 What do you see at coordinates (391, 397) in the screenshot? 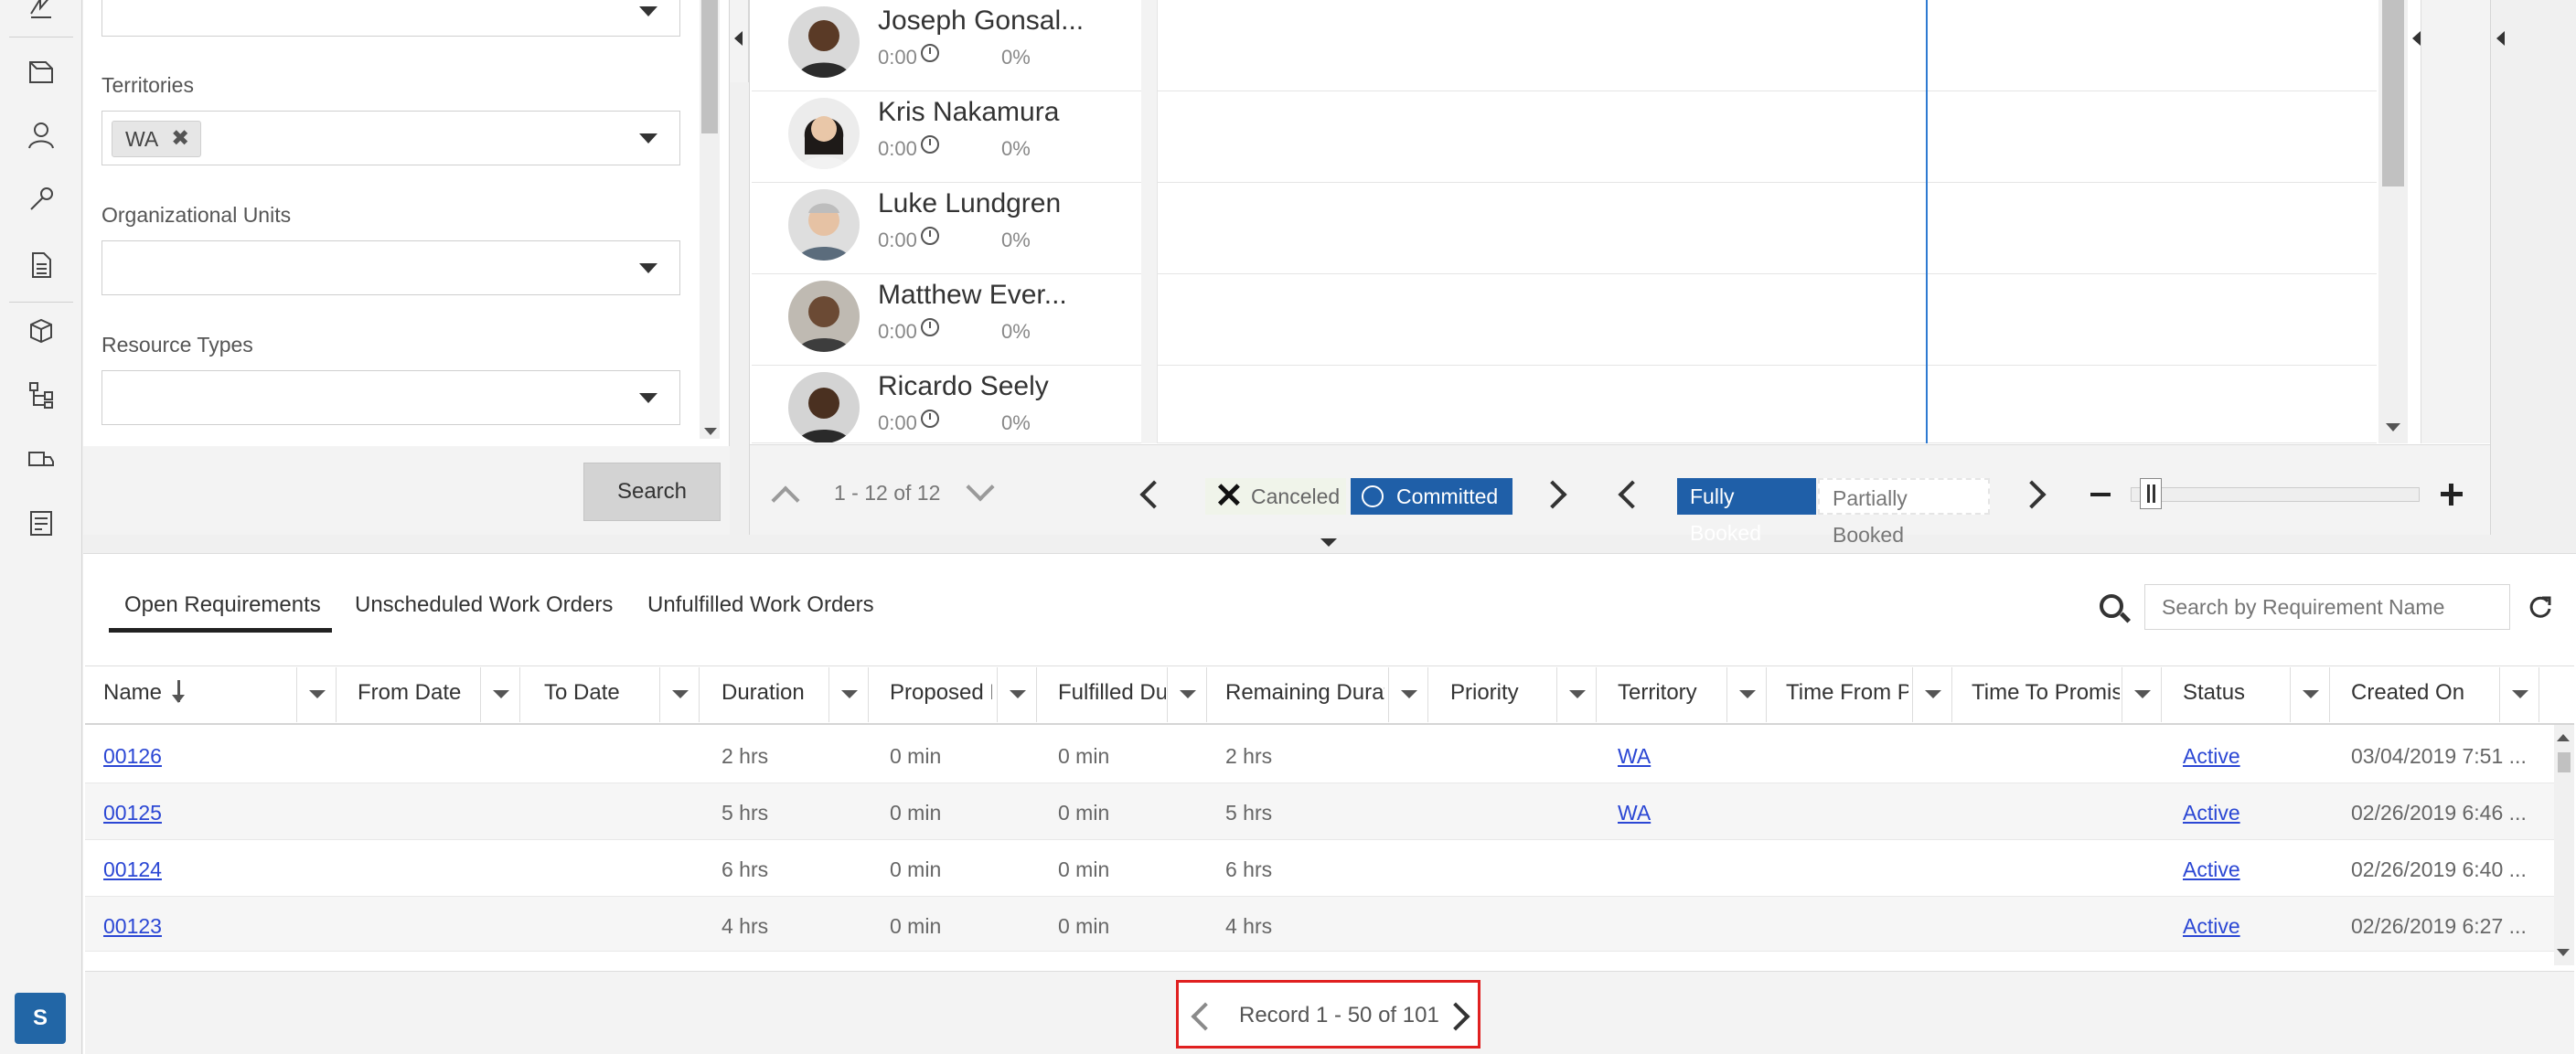
I see `resource-types-select` at bounding box center [391, 397].